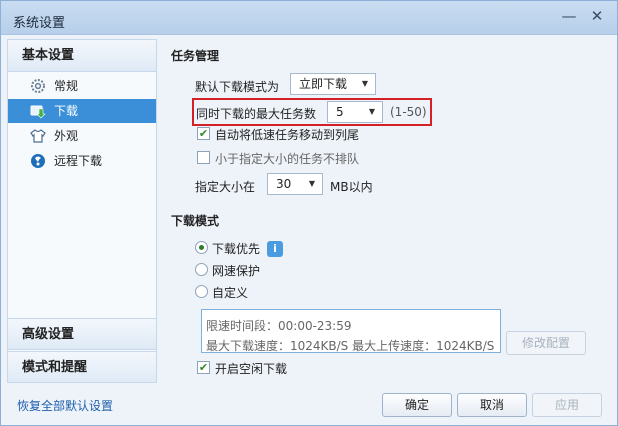 This screenshot has height=426, width=618. What do you see at coordinates (323, 84) in the screenshot?
I see `default-mode-value: 立即下载` at bounding box center [323, 84].